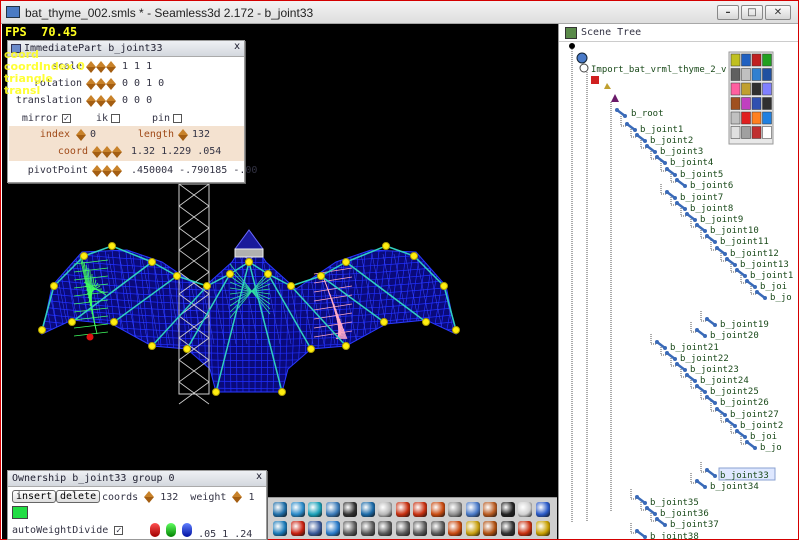 The height and width of the screenshot is (540, 799). Describe the element at coordinates (101, 84) in the screenshot. I see `rotation-spinners` at that location.